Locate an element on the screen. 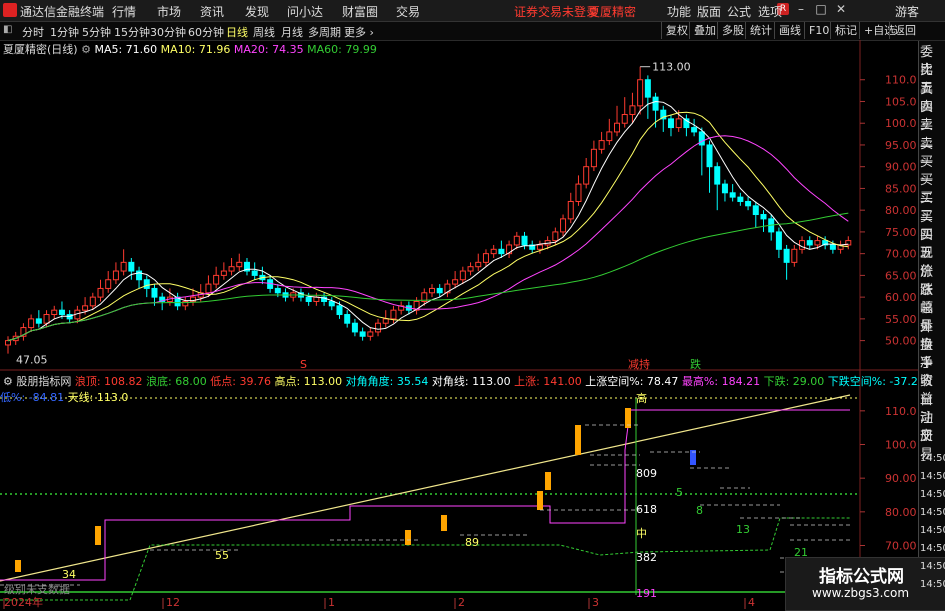 Image resolution: width=945 pixels, height=611 pixels. close-icon: ✕ is located at coordinates (841, 10).